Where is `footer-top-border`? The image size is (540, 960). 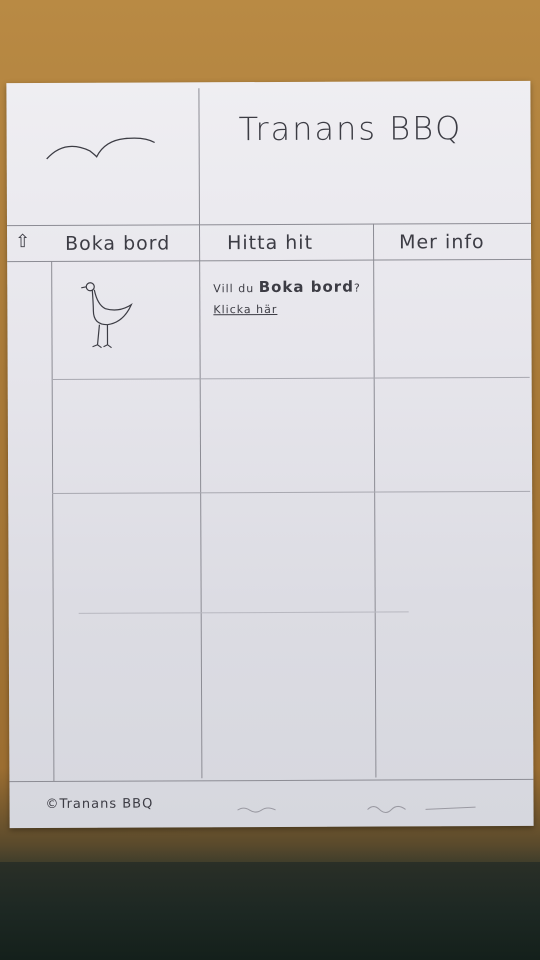
footer-top-border is located at coordinates (271, 780).